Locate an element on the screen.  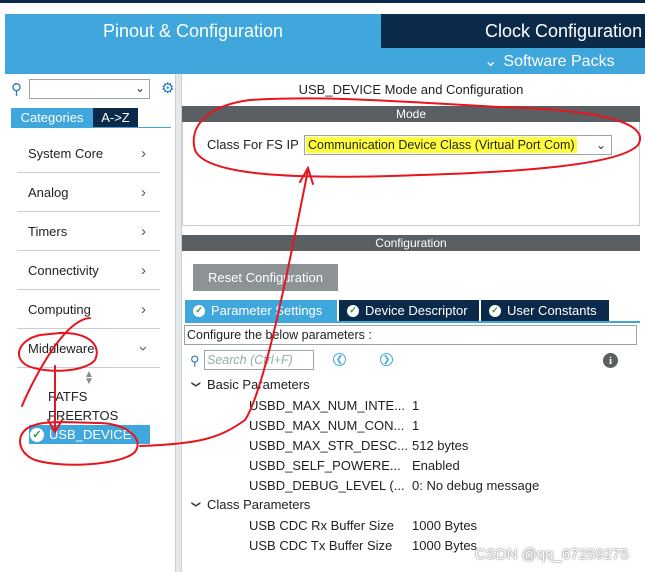
chevron-down-icon: › is located at coordinates (143, 348).